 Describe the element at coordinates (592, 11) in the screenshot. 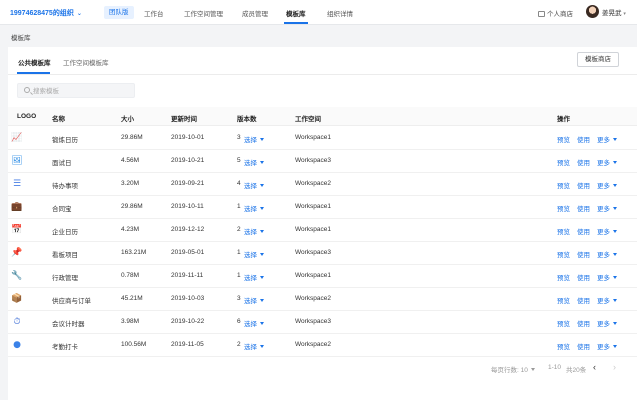

I see `avatar` at that location.